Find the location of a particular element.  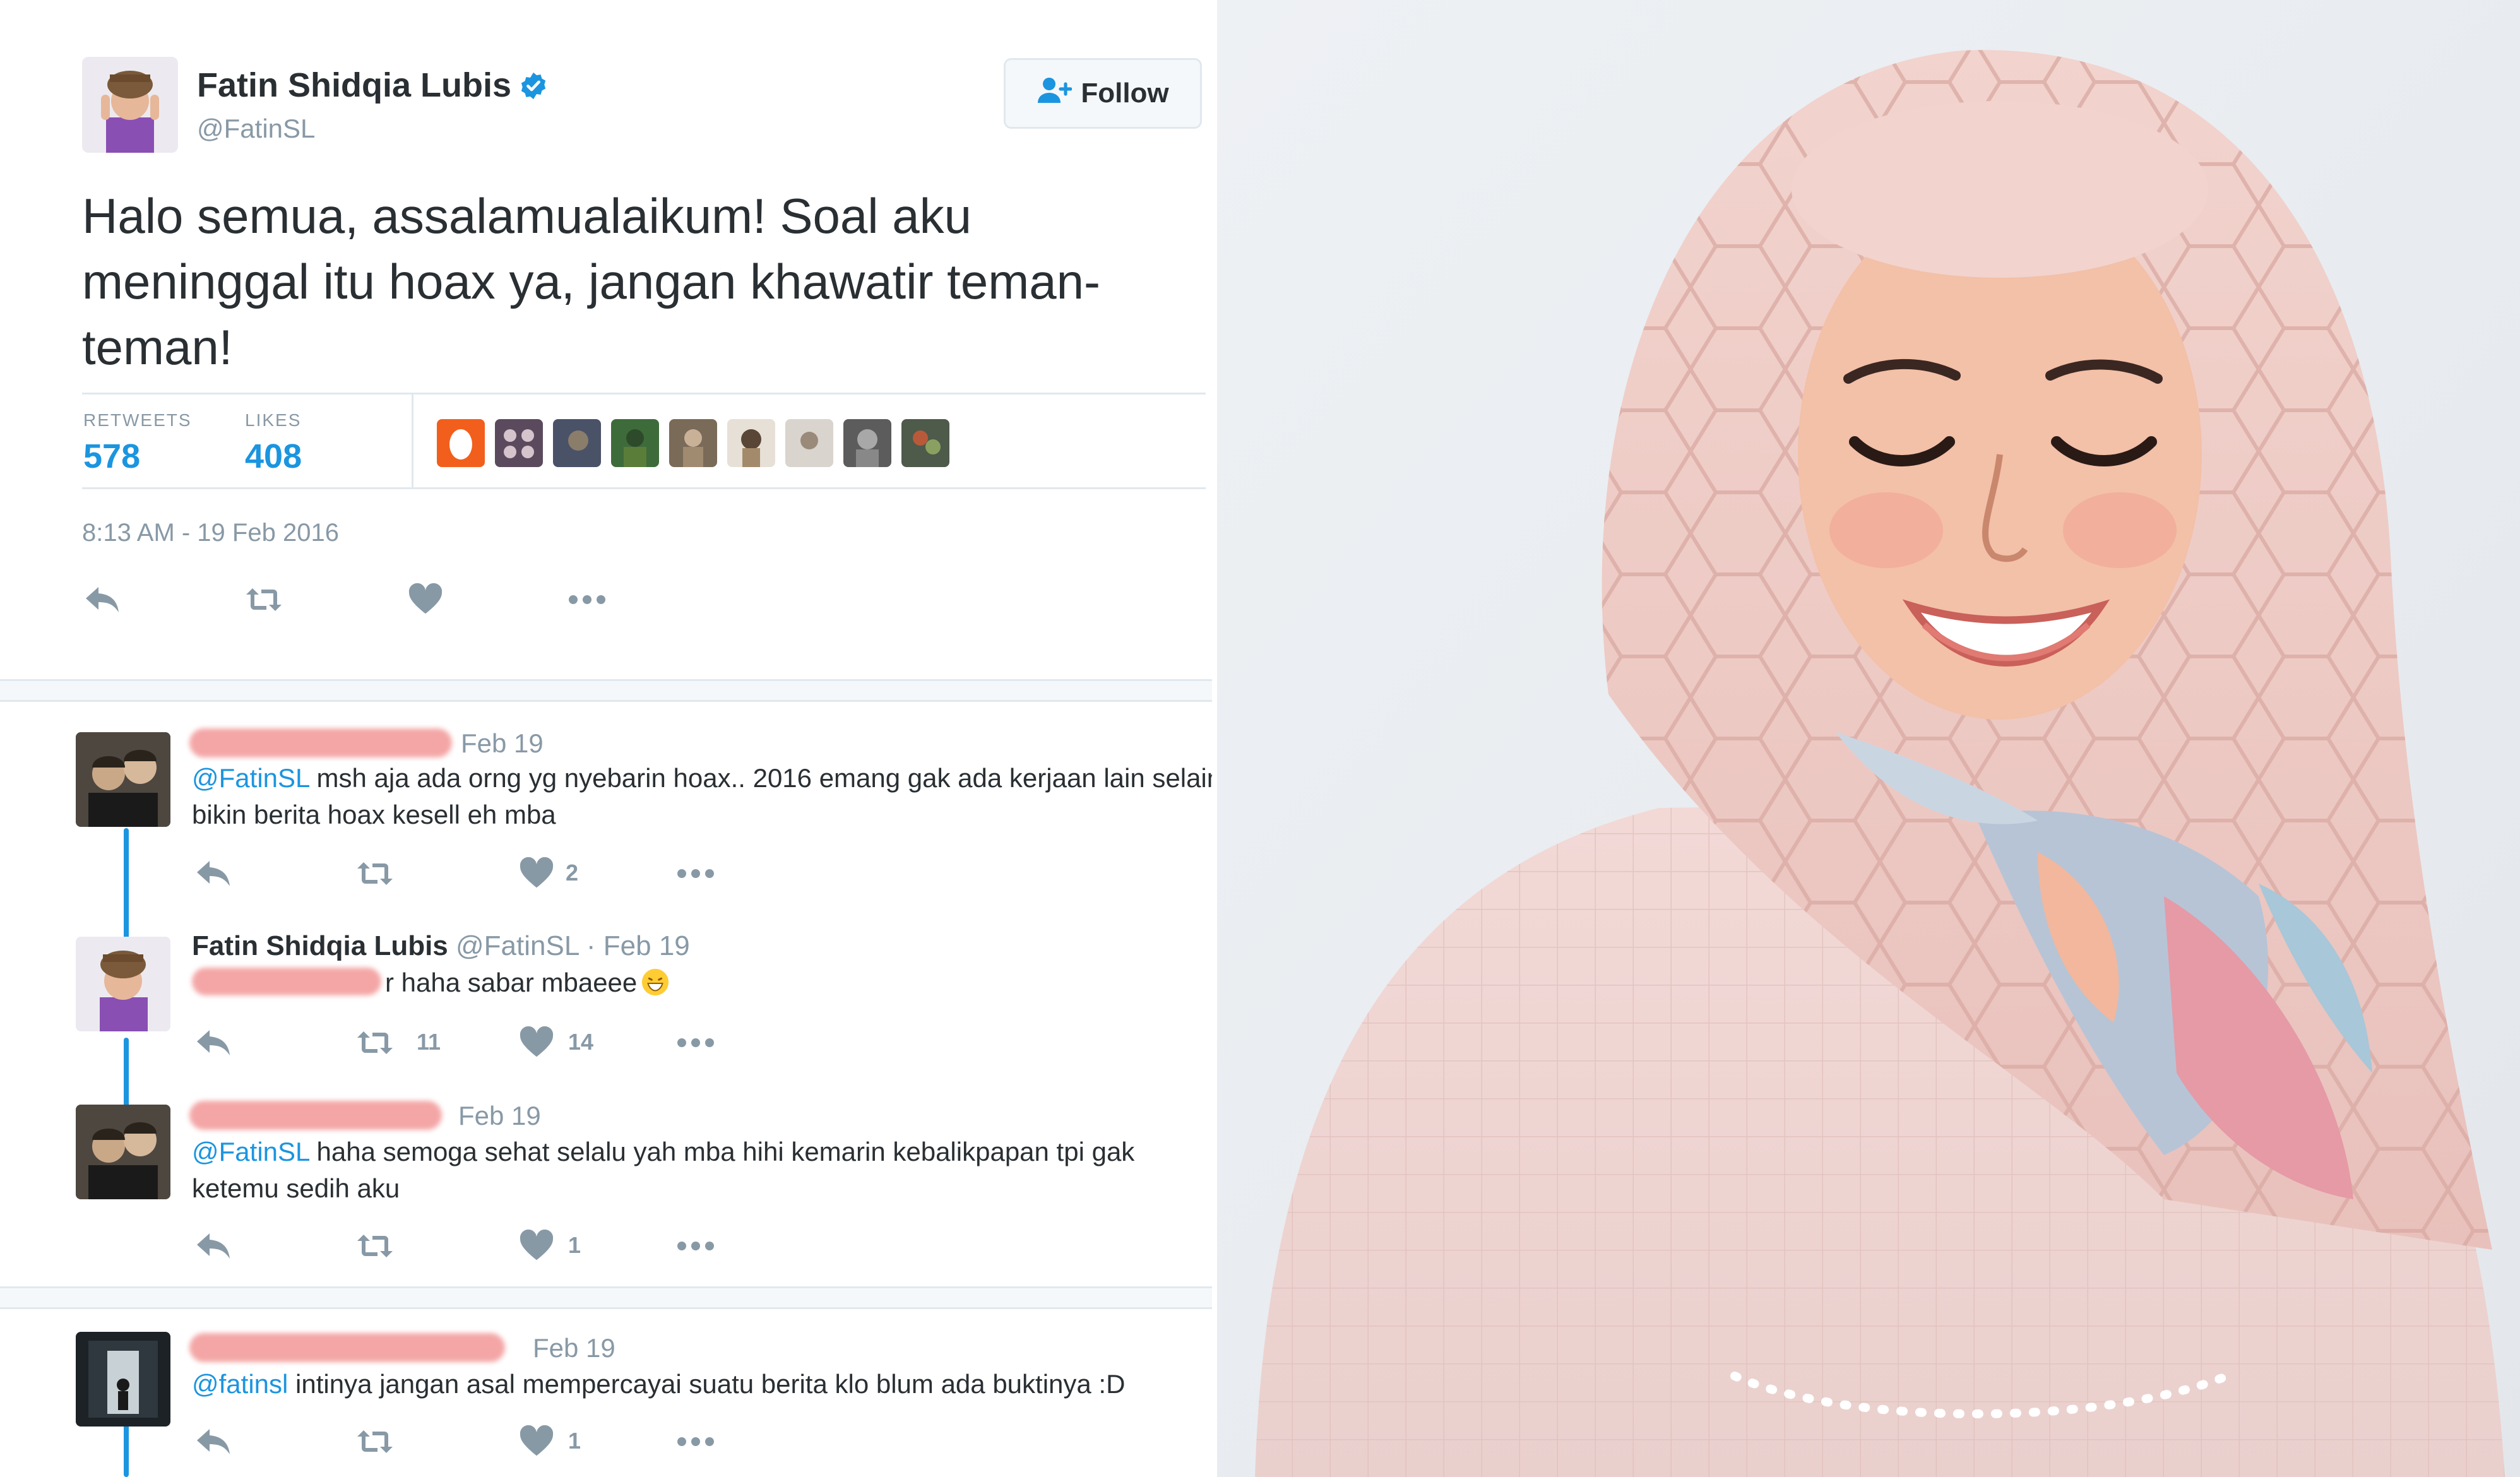

reply-mention: @fatinsl is located at coordinates (240, 1384).